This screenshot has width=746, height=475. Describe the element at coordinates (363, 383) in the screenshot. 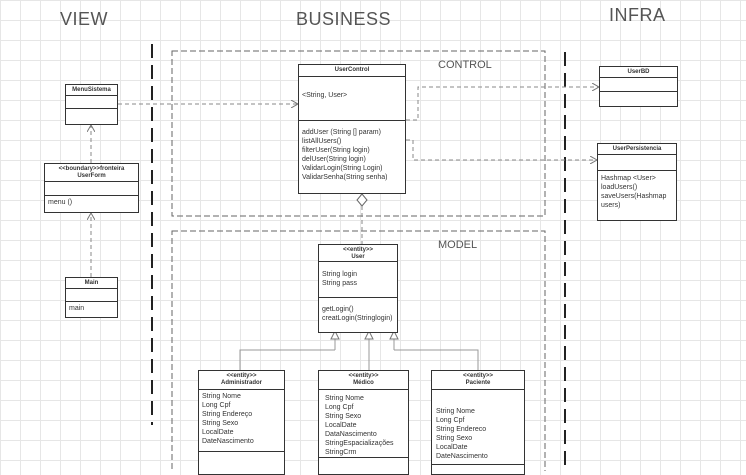

I see `class-name: Médico` at that location.